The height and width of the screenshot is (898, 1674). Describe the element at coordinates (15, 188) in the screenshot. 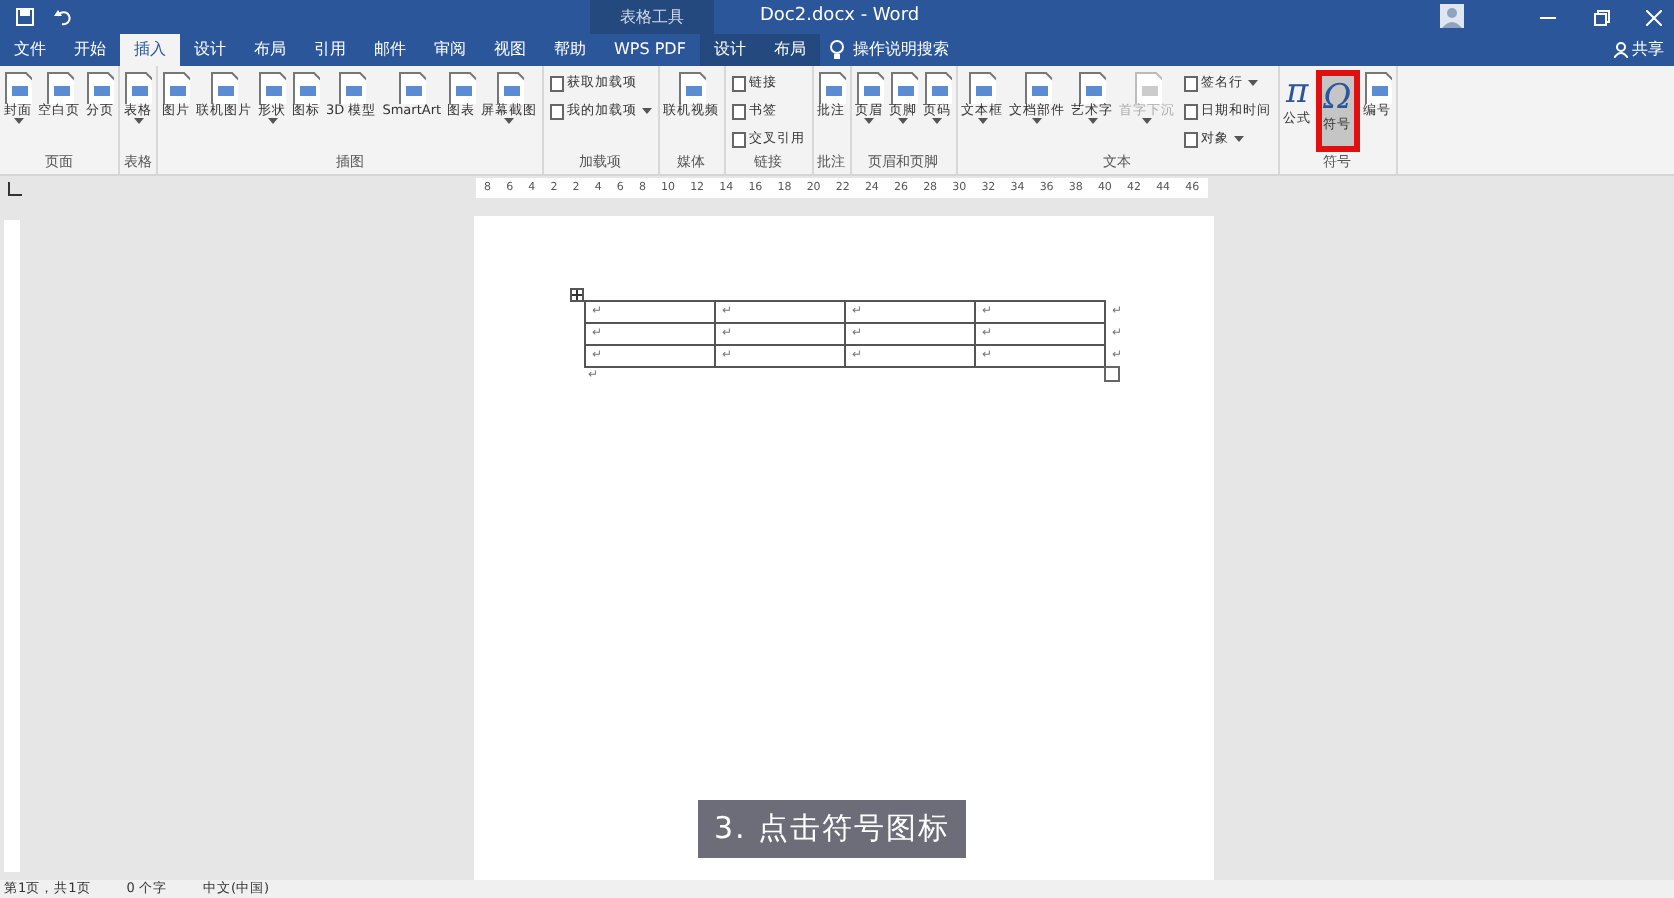

I see `tab-stop-selector` at that location.